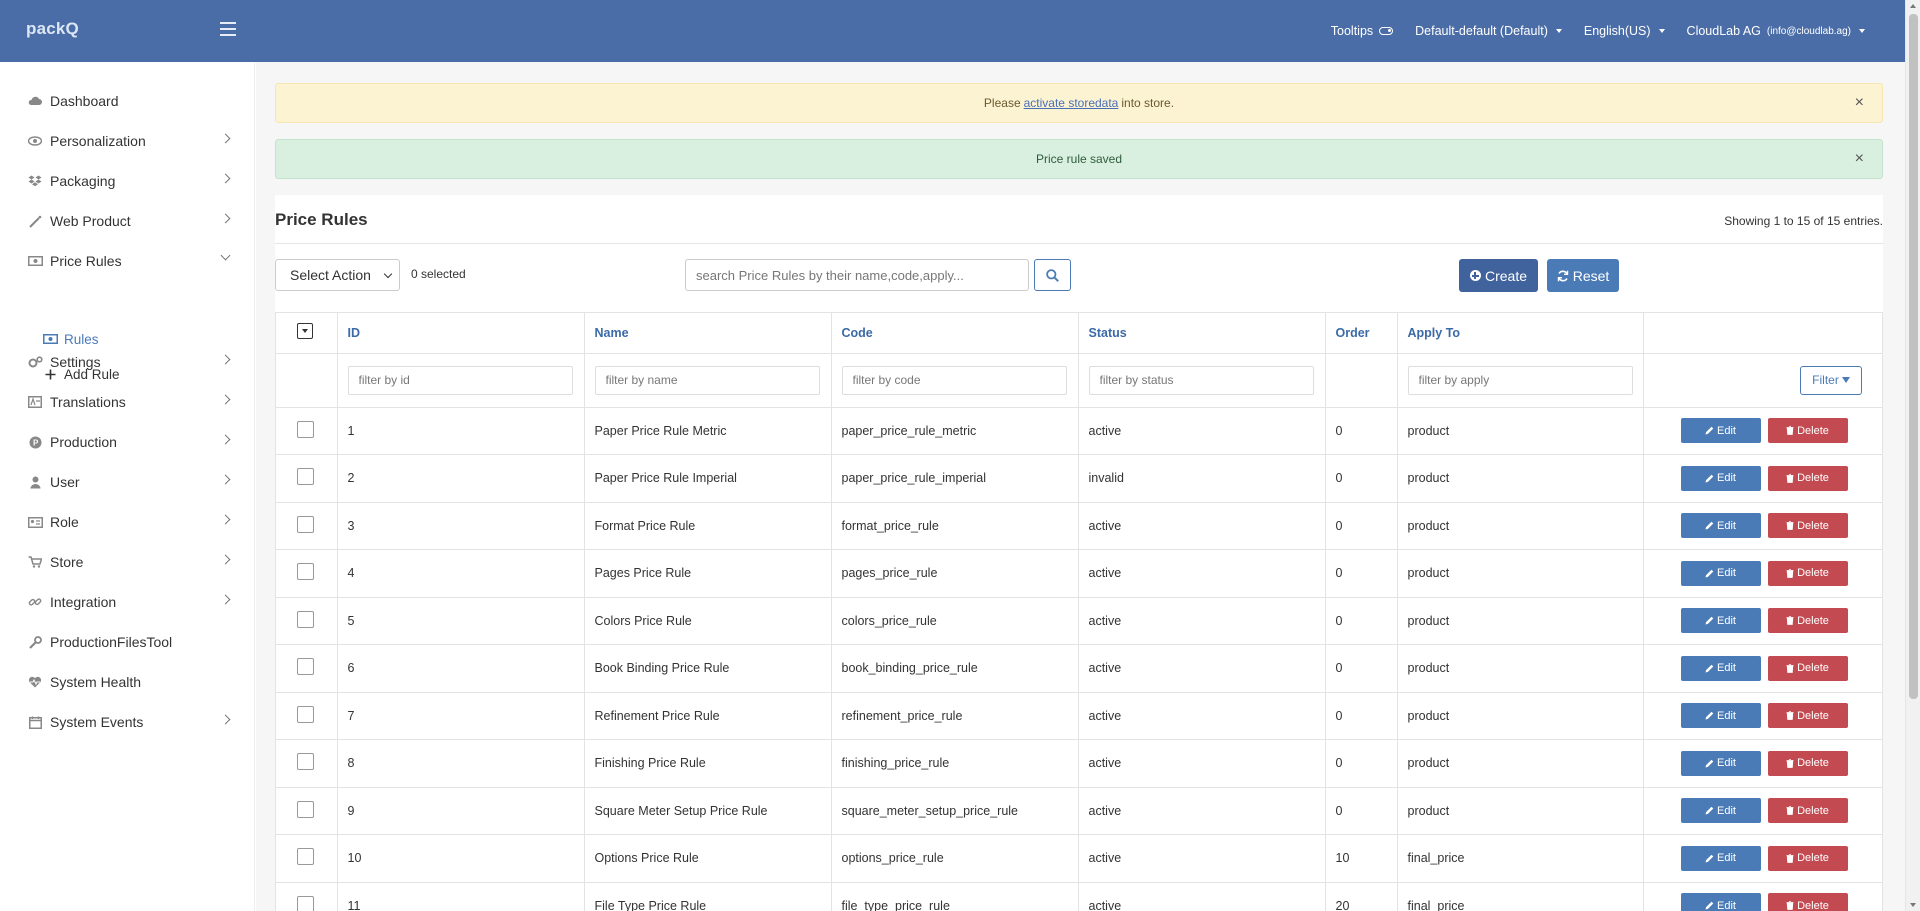  What do you see at coordinates (1913, 905) in the screenshot?
I see `scroll-down-arrow-icon` at bounding box center [1913, 905].